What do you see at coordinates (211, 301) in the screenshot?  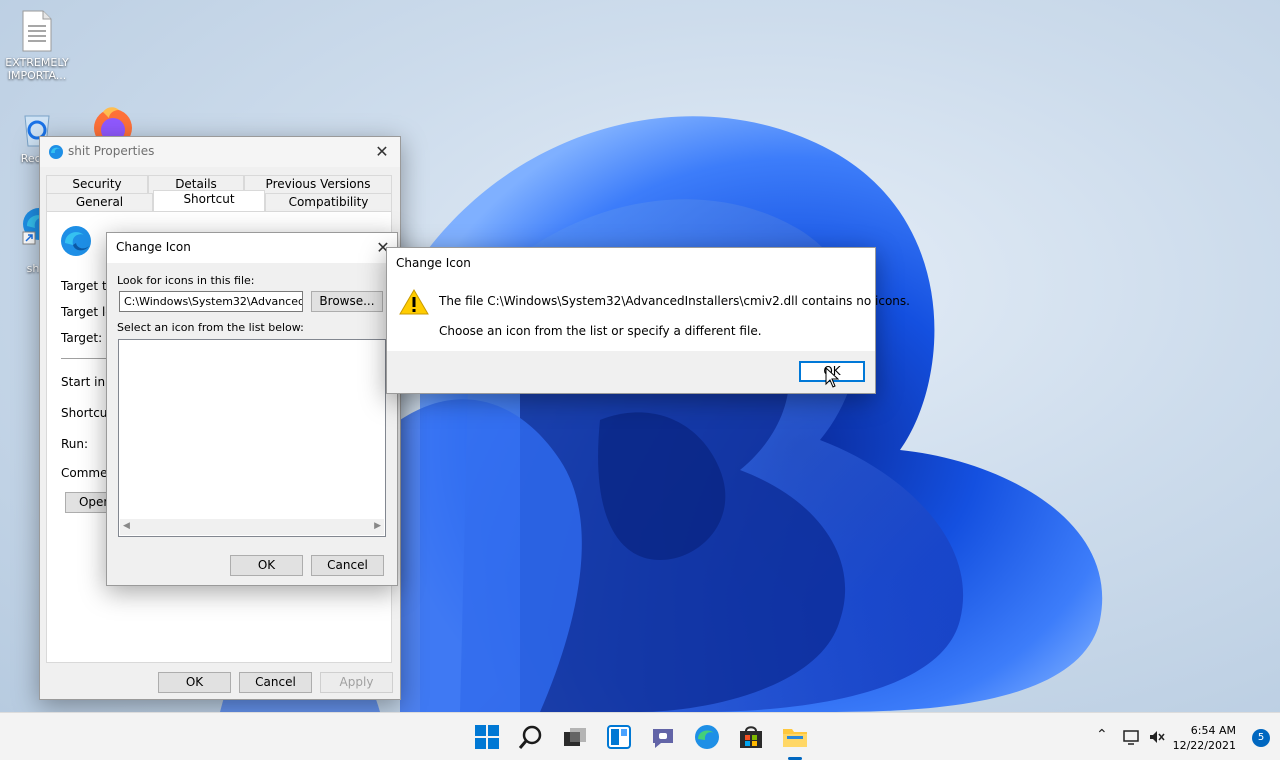 I see `icon-file-path-input: C:\Windows\System32\AdvancedIns` at bounding box center [211, 301].